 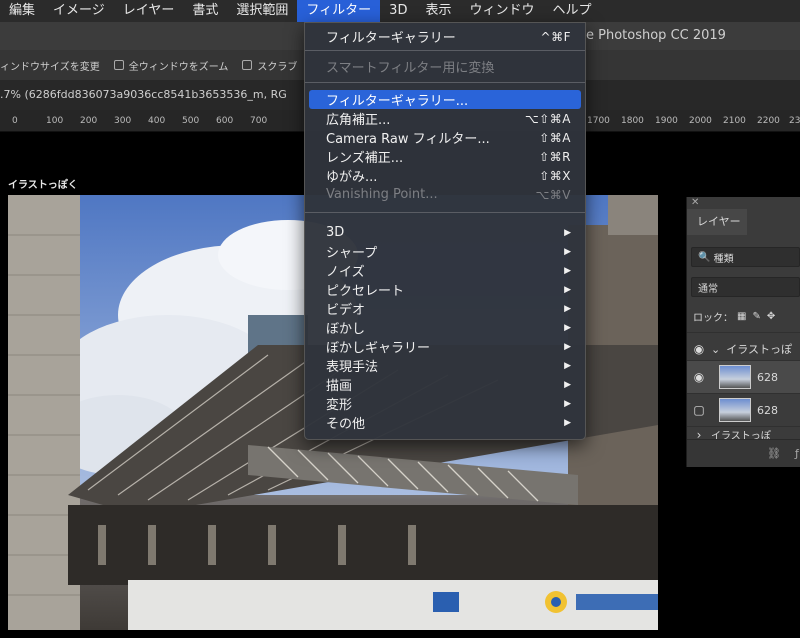 I want to click on menu-item-3d: 3D ▶, so click(x=445, y=232).